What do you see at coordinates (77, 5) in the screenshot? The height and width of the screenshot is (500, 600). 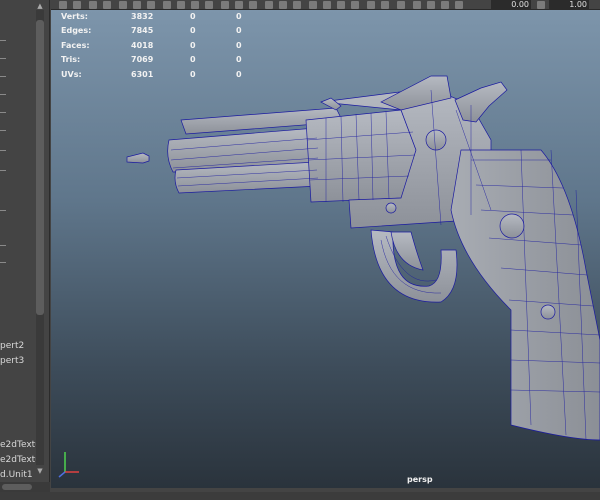 I see `camera-attributes-icon` at bounding box center [77, 5].